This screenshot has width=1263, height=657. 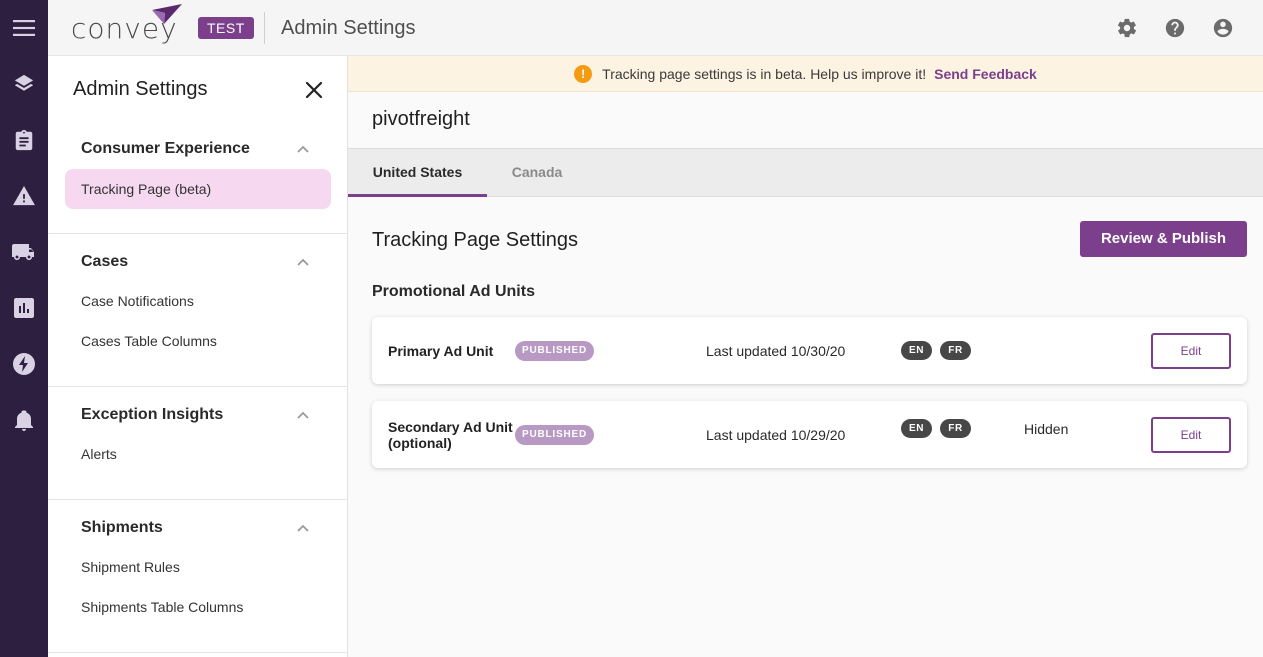 I want to click on section-consumer-experience: Consumer Experience, so click(x=165, y=149).